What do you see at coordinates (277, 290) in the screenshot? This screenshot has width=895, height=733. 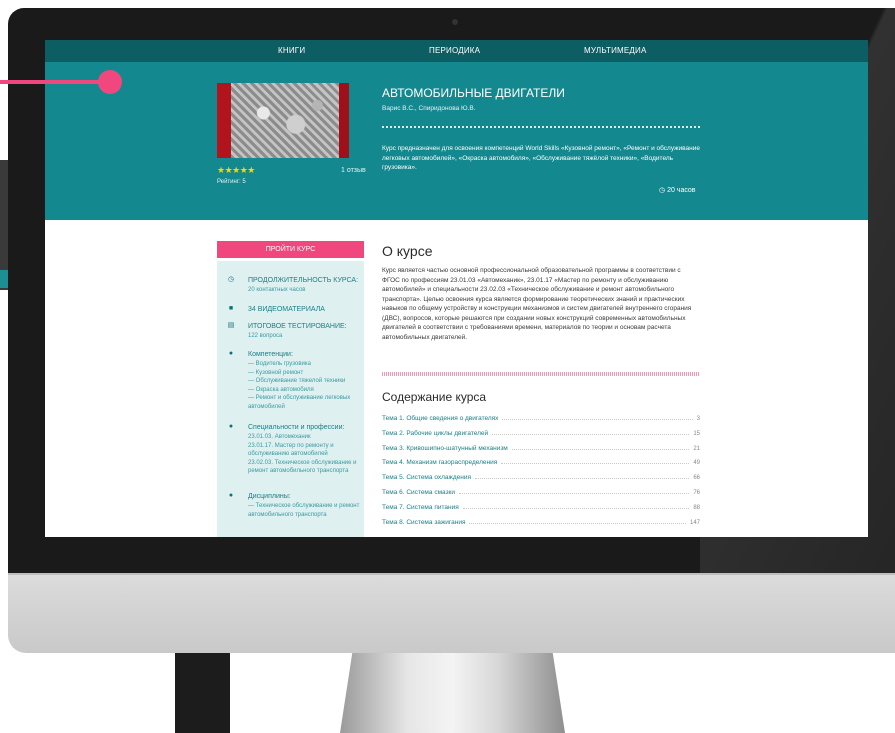 I see `duration-value: 20 контактных часов` at bounding box center [277, 290].